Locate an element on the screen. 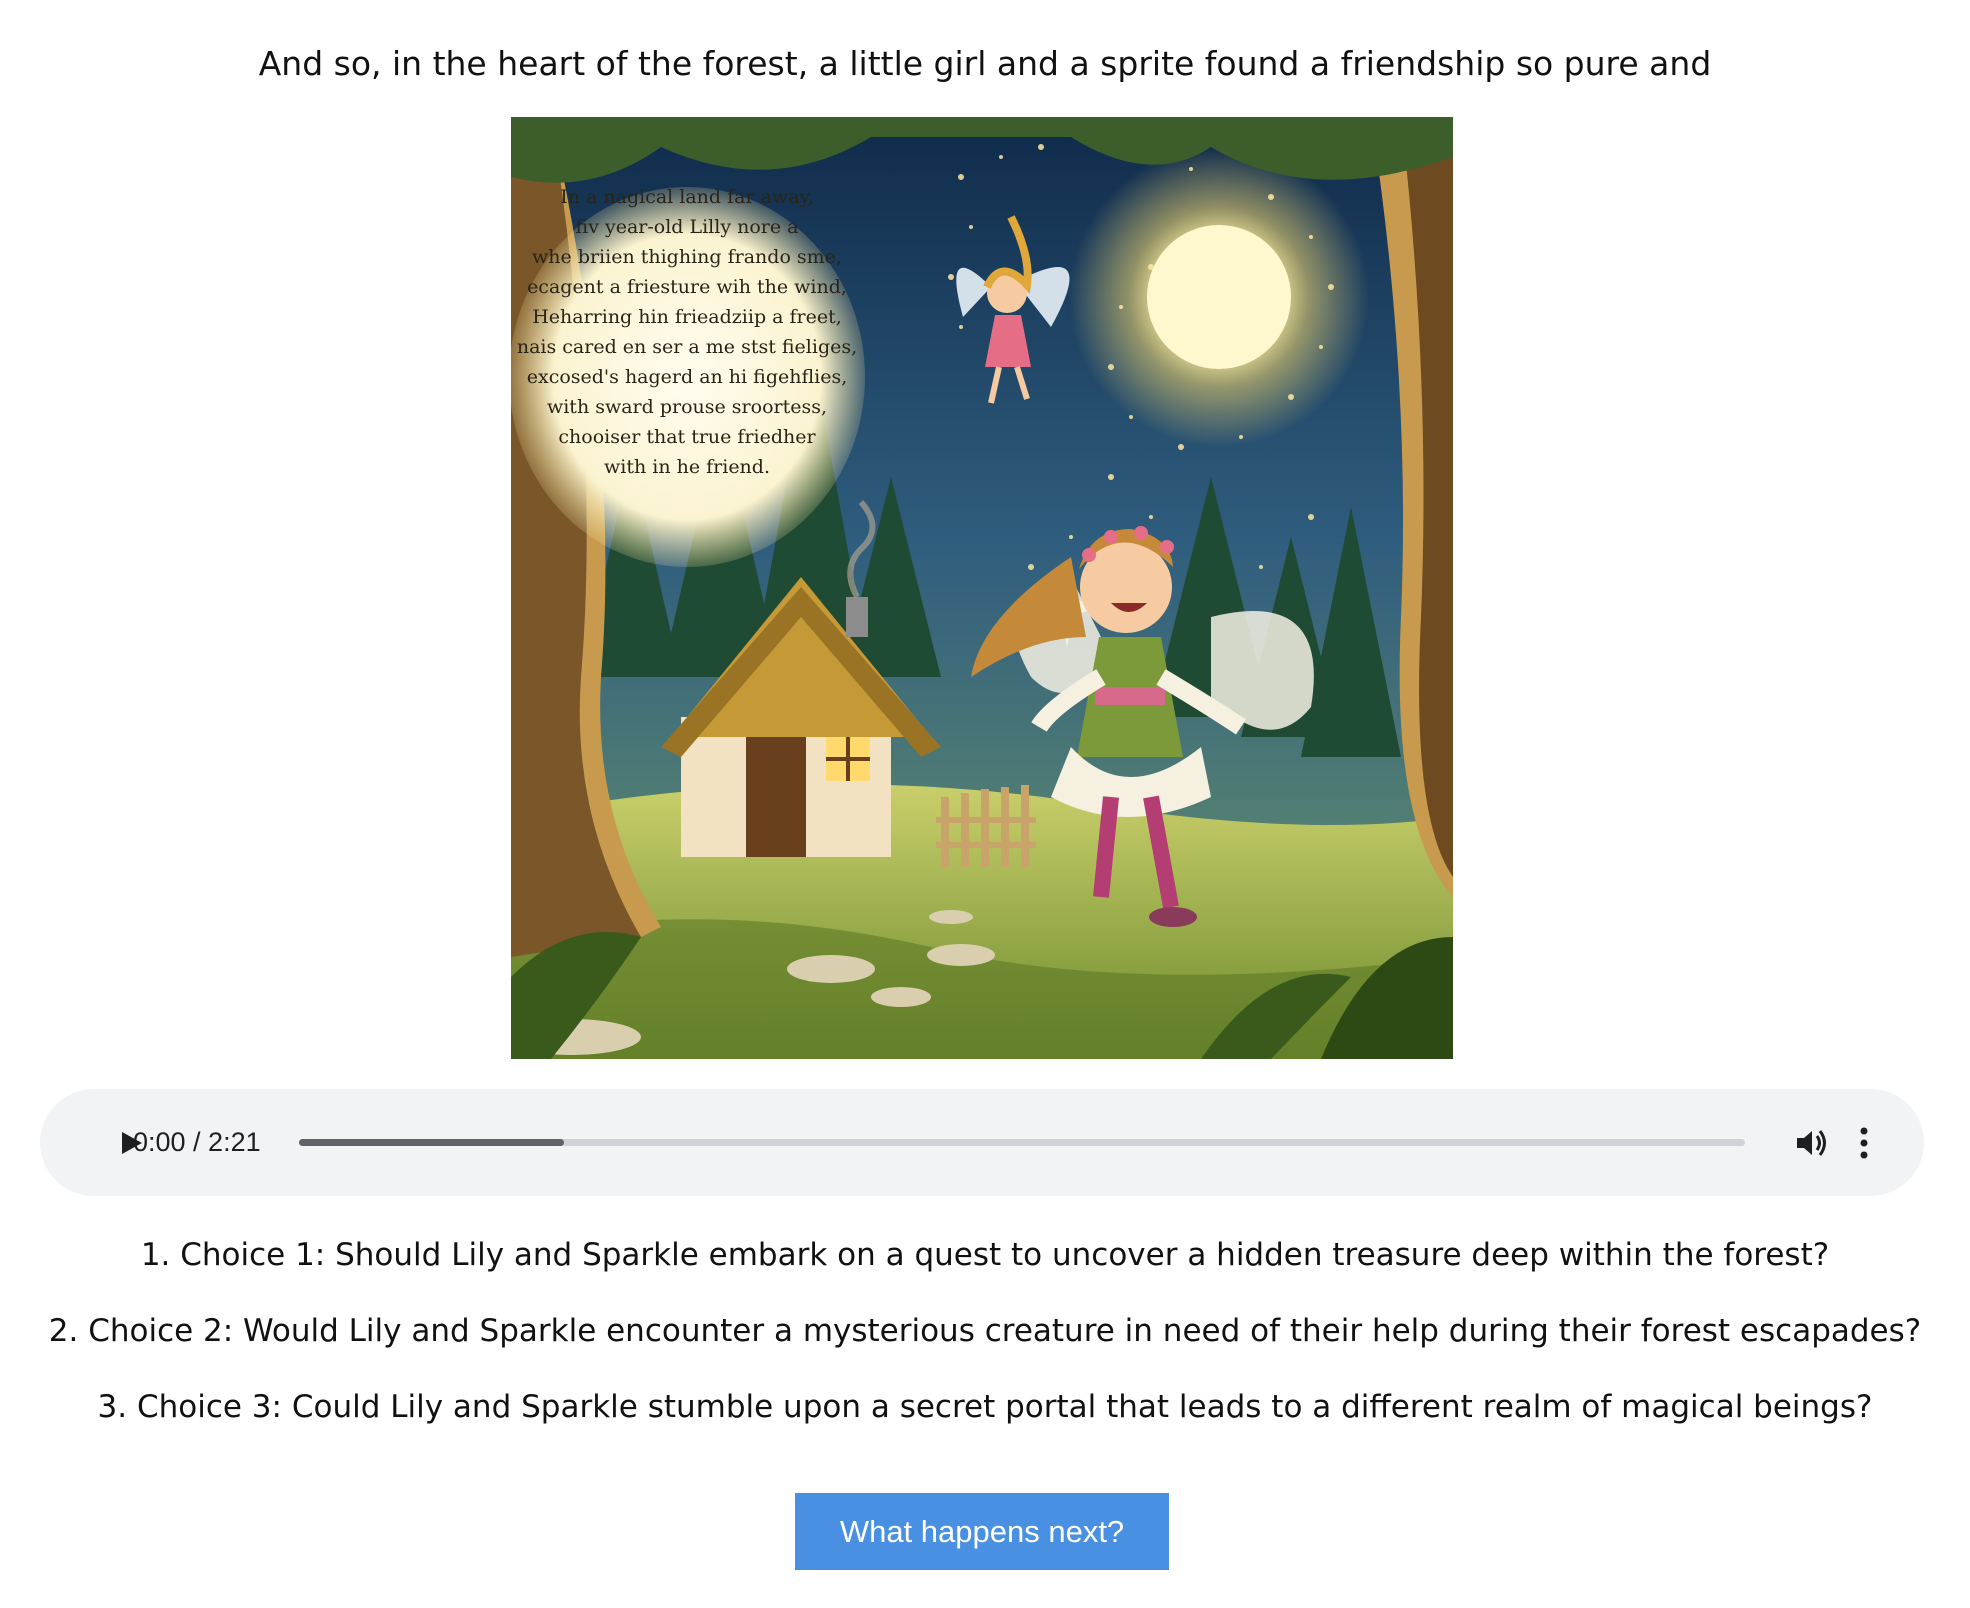  svg-text:whe briien thighing frando sme: whe briien thighing frando sme, is located at coordinates (687, 257).